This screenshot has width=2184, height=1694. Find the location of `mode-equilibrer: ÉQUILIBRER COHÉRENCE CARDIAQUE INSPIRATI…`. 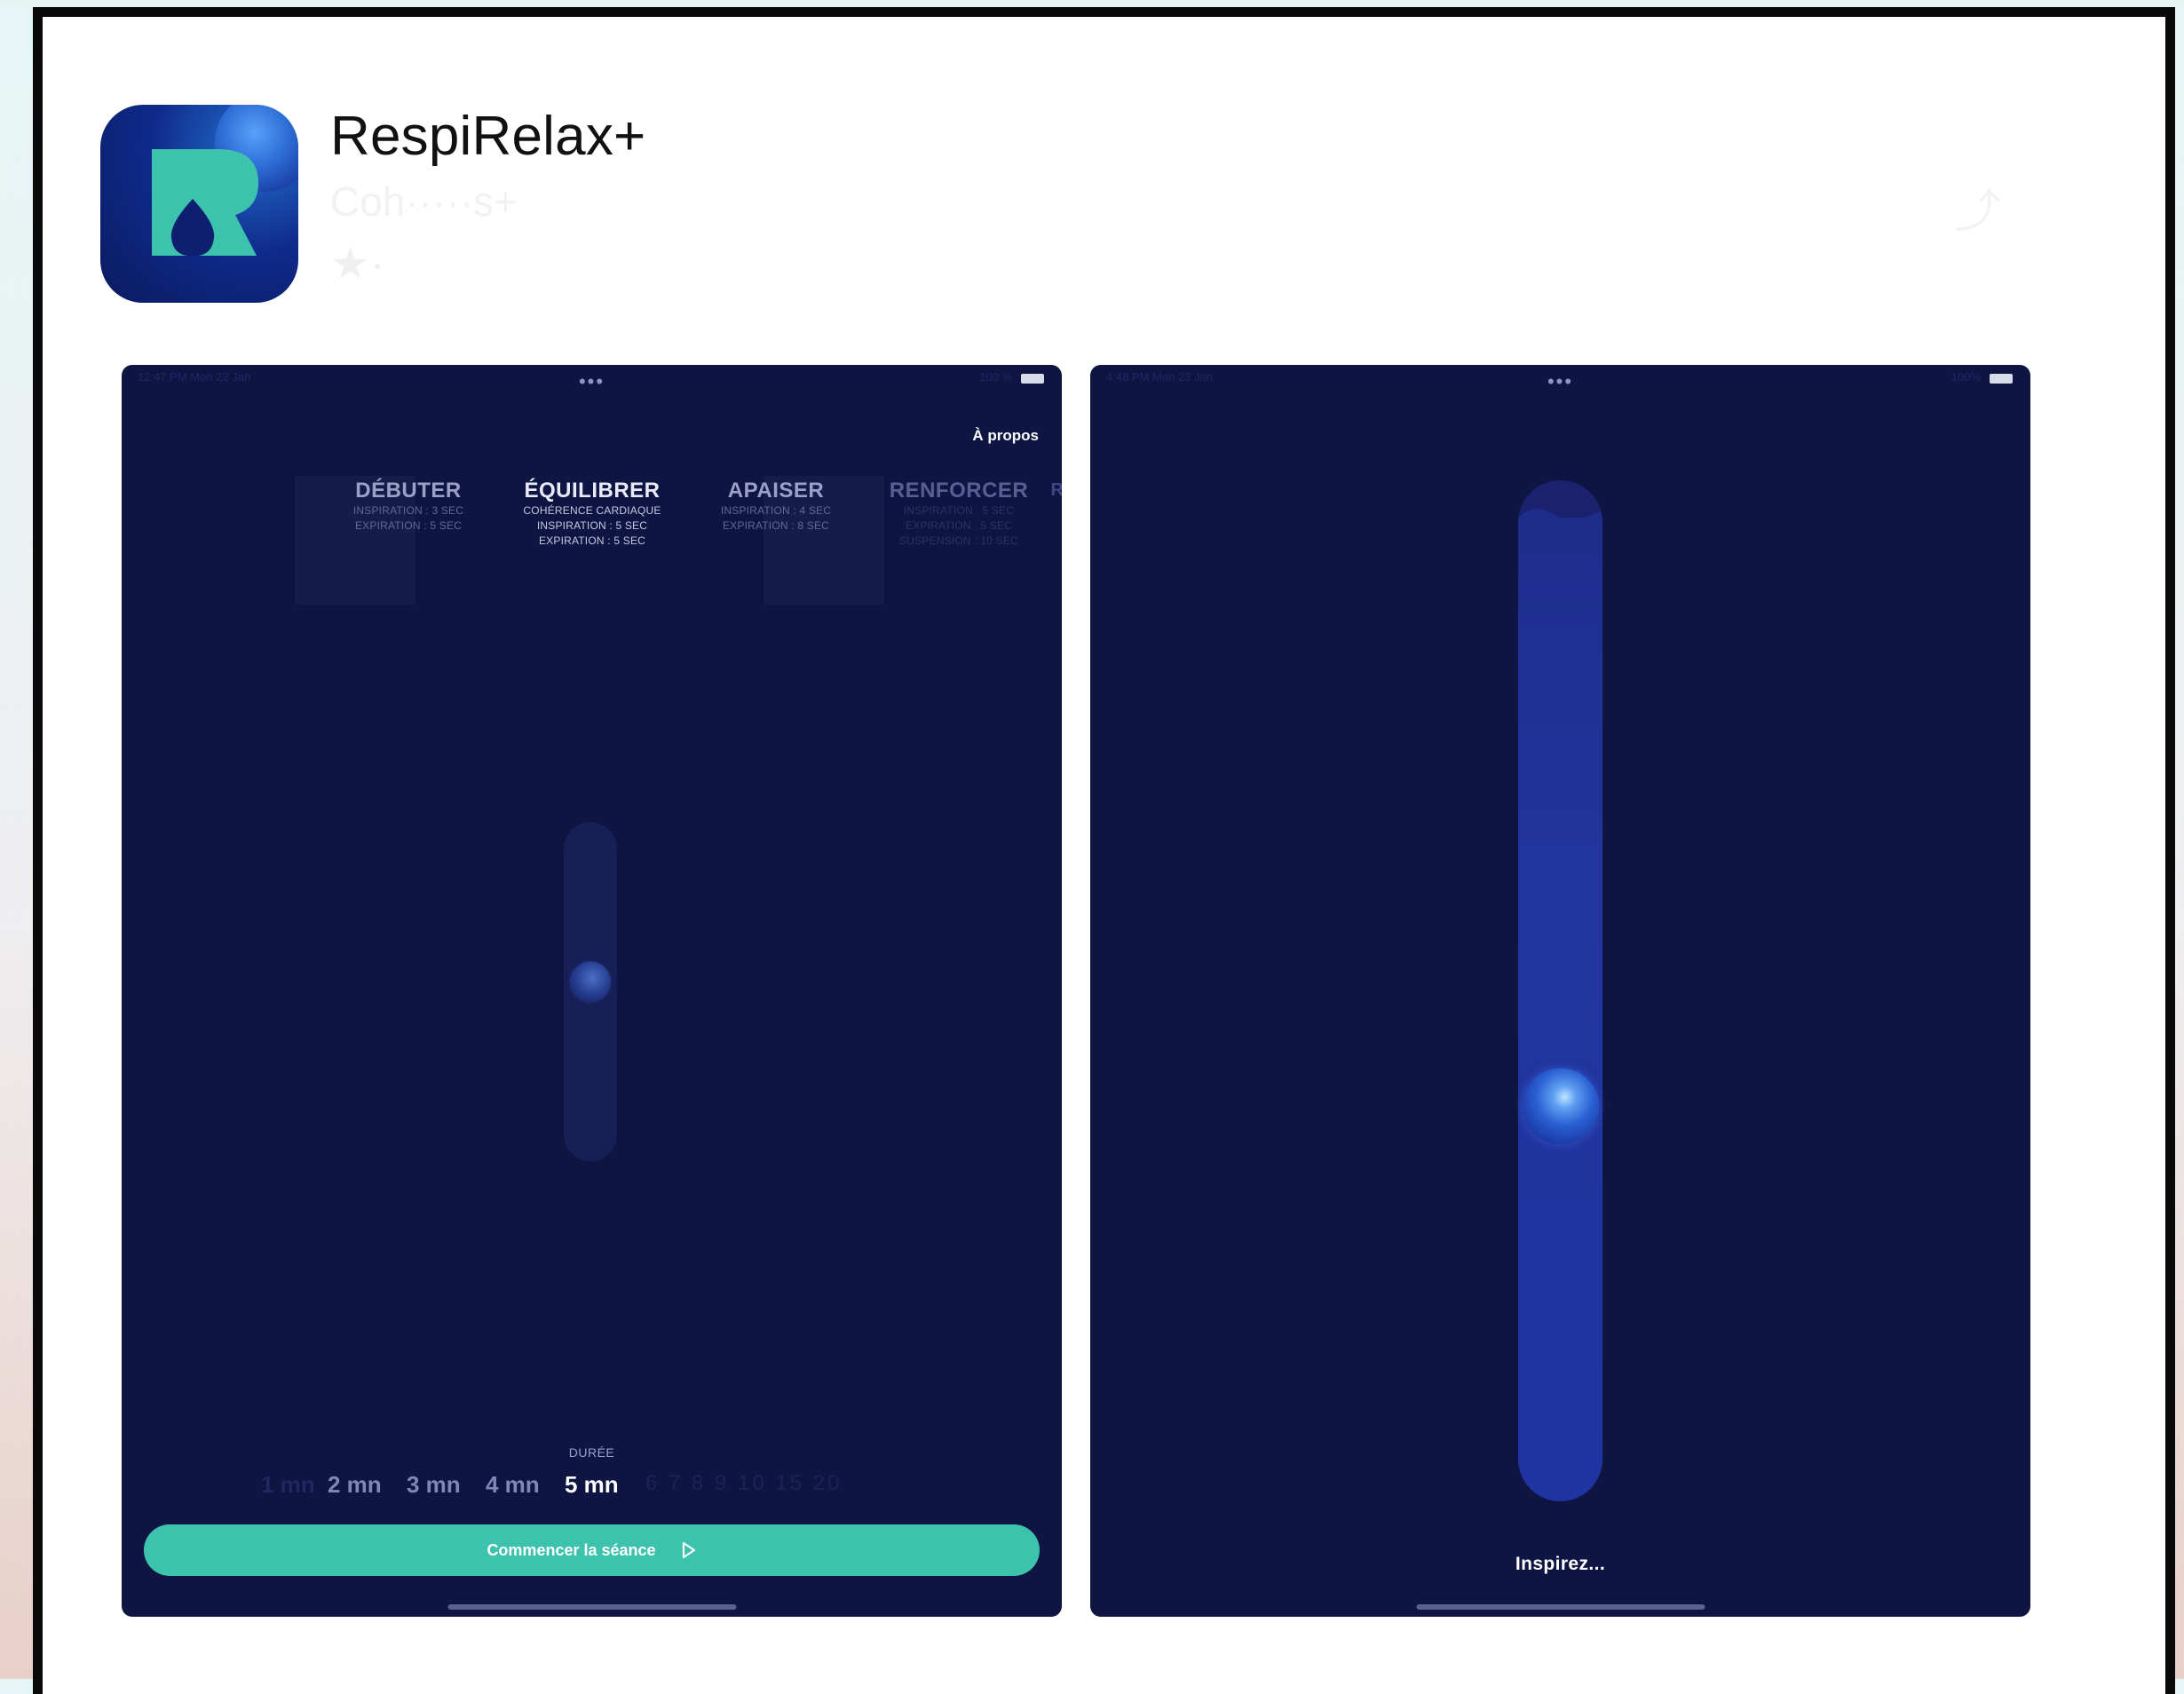

mode-equilibrer: ÉQUILIBRER COHÉRENCE CARDIAQUE INSPIRATI… is located at coordinates (592, 514).